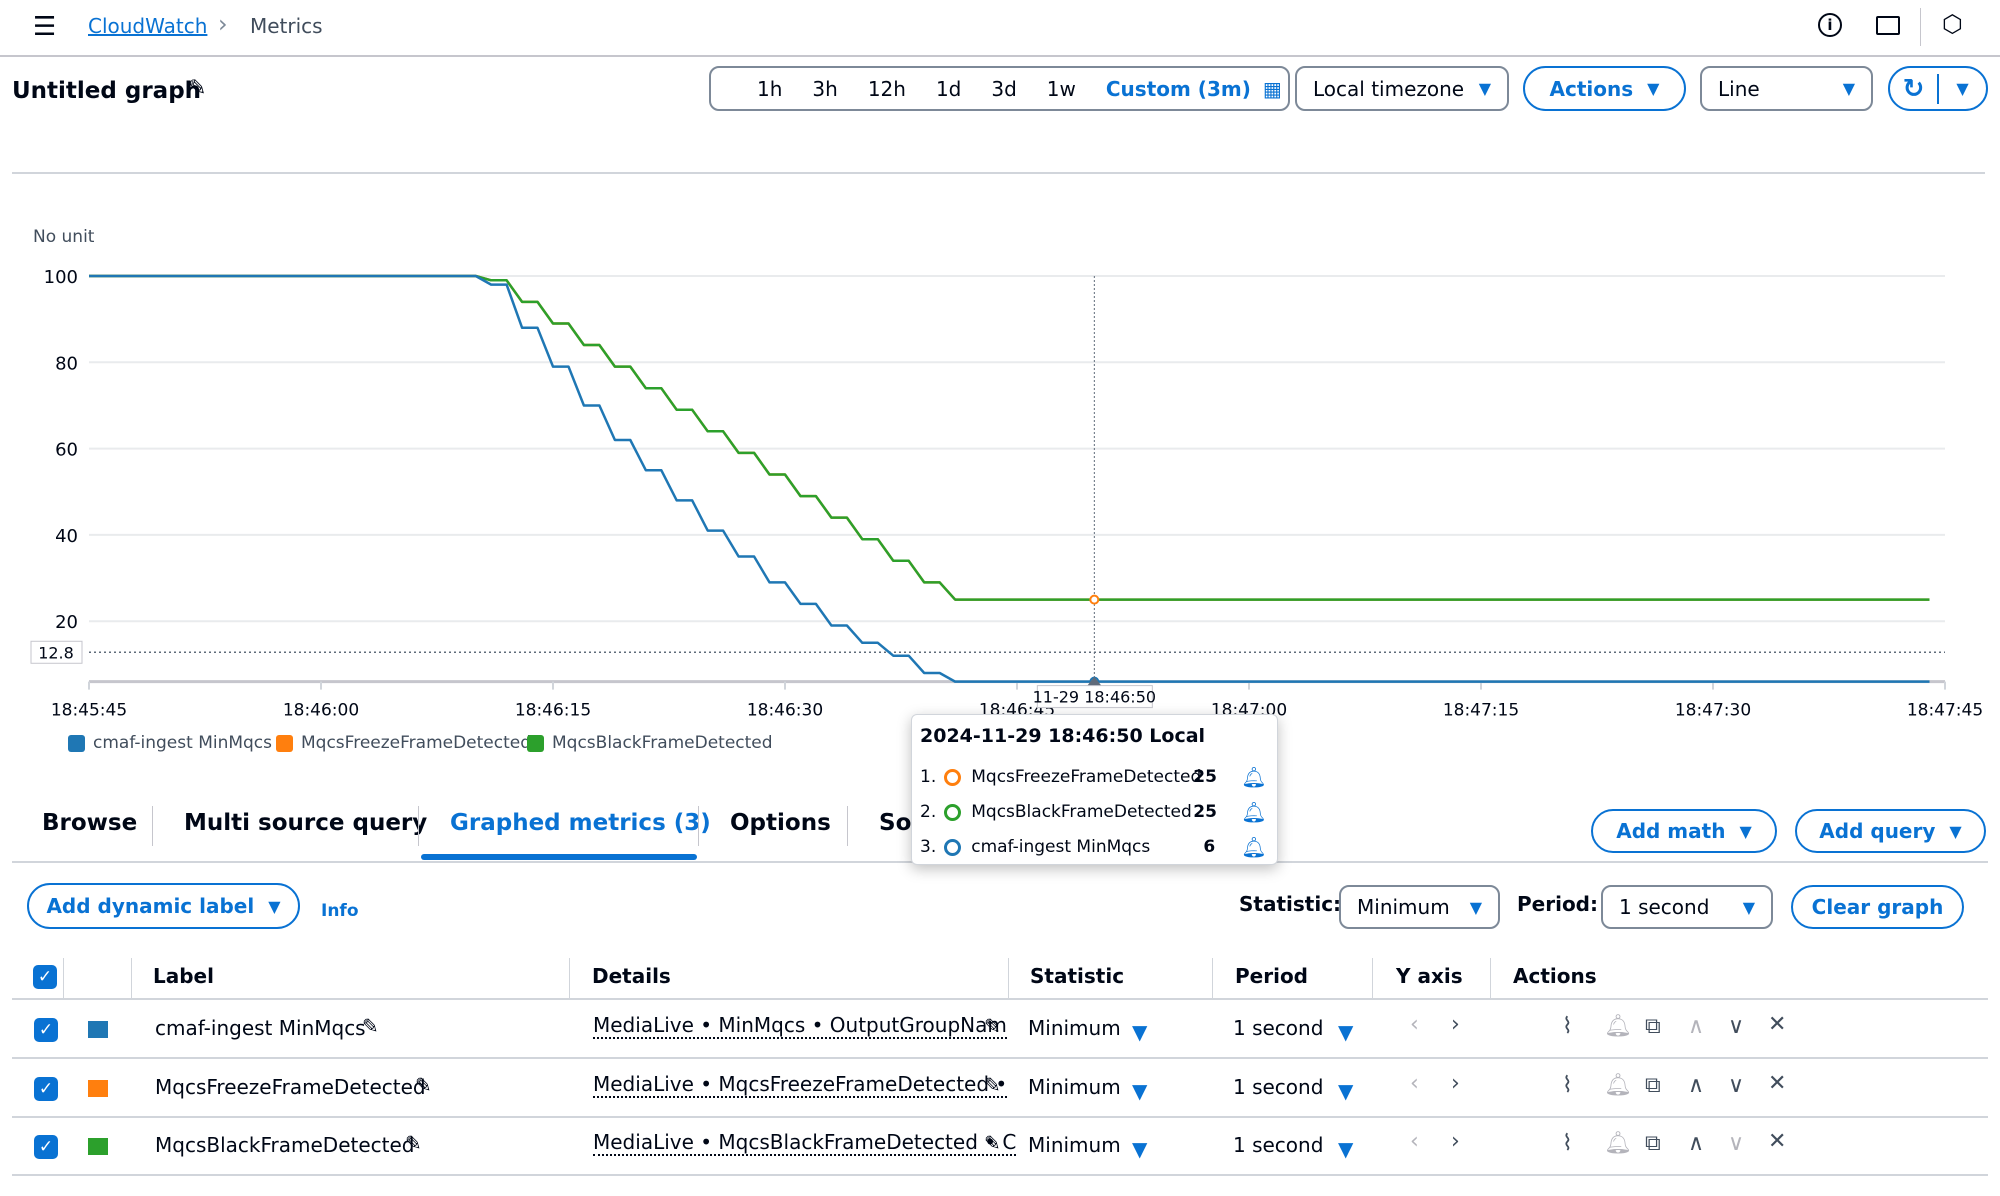  I want to click on y-marker-label: 12.8, so click(56, 652).